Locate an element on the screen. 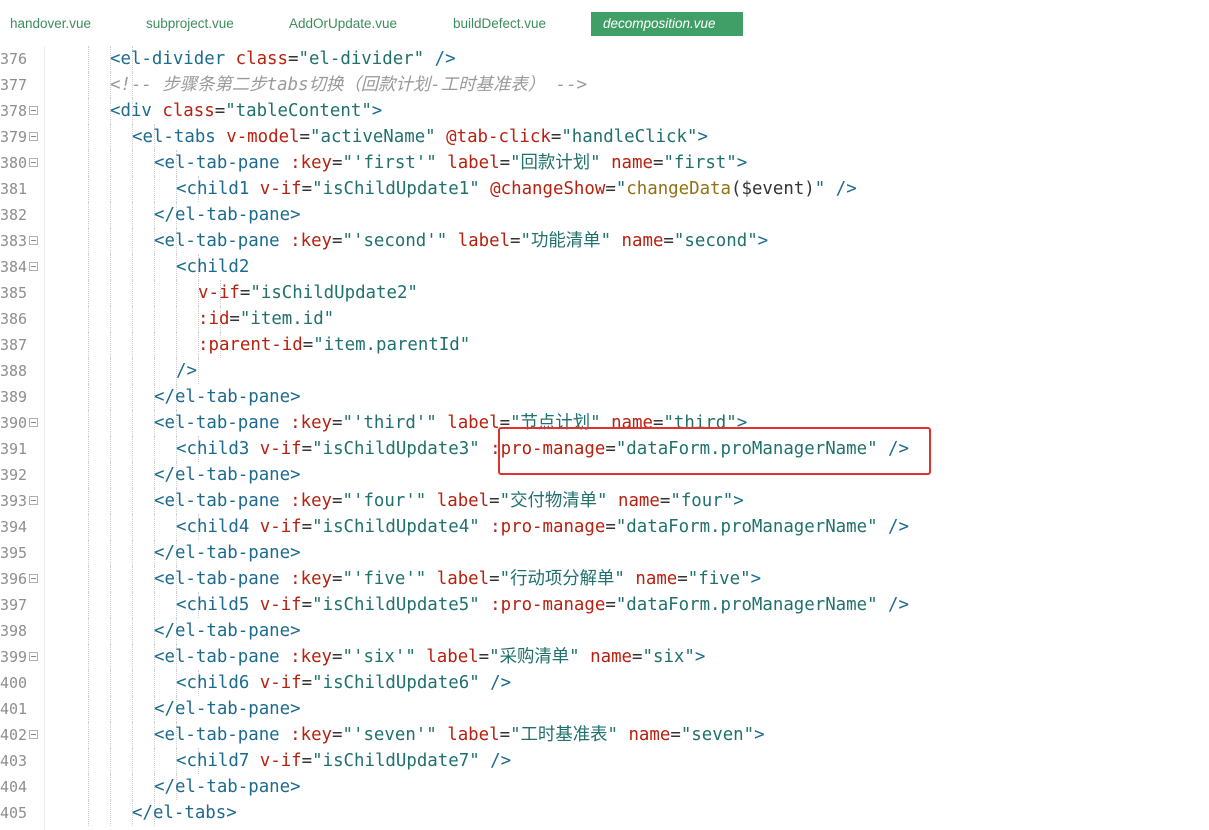  code-line: 395 </el-tab-pane> is located at coordinates (604, 553).